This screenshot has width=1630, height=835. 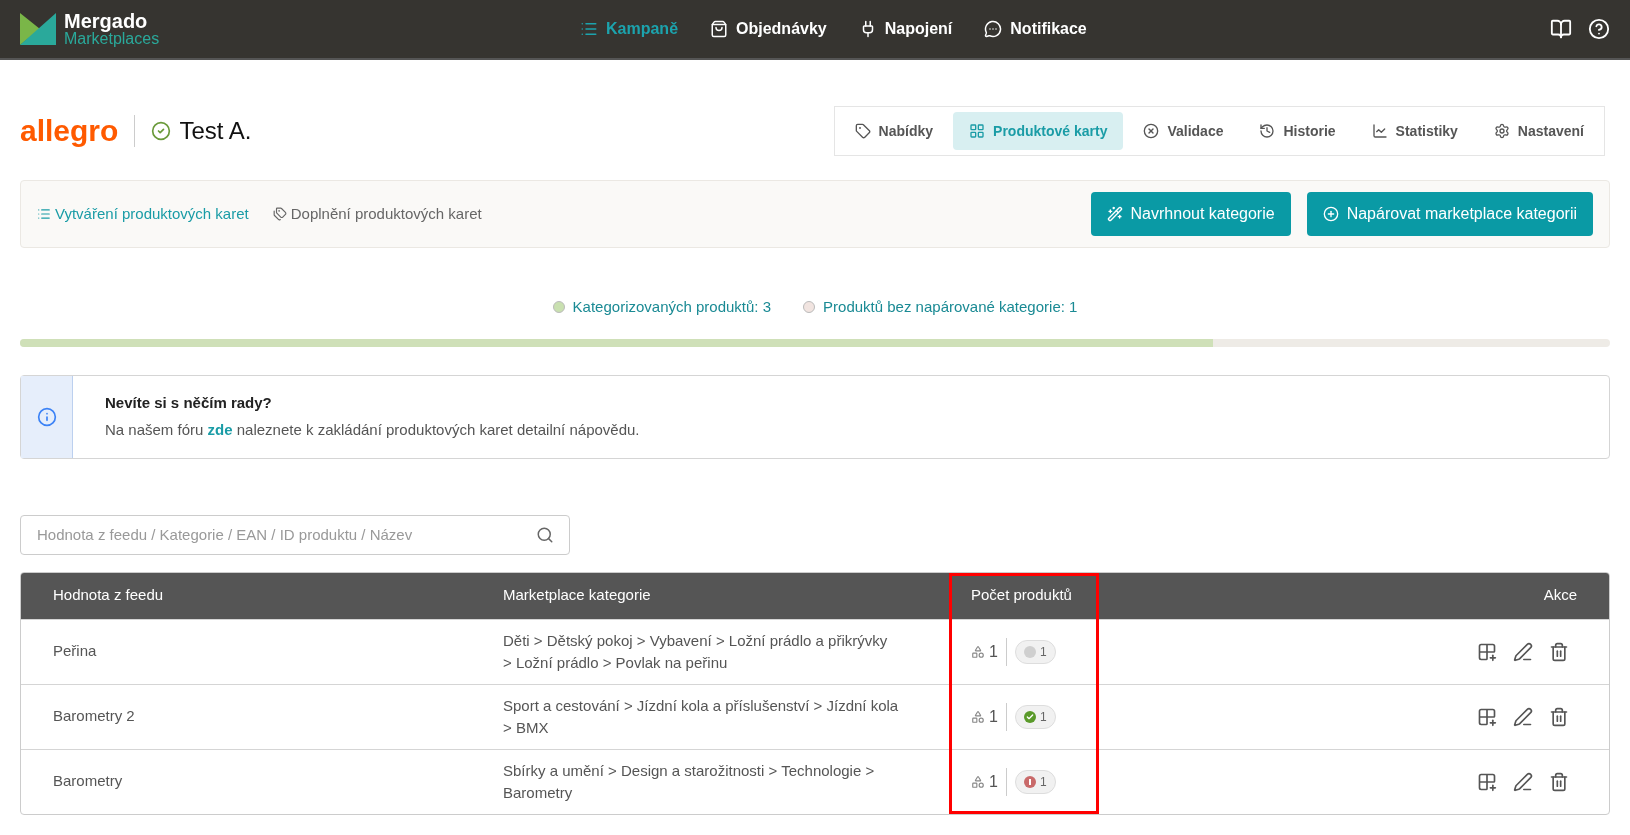 I want to click on brand-name: Mergado, so click(x=106, y=21).